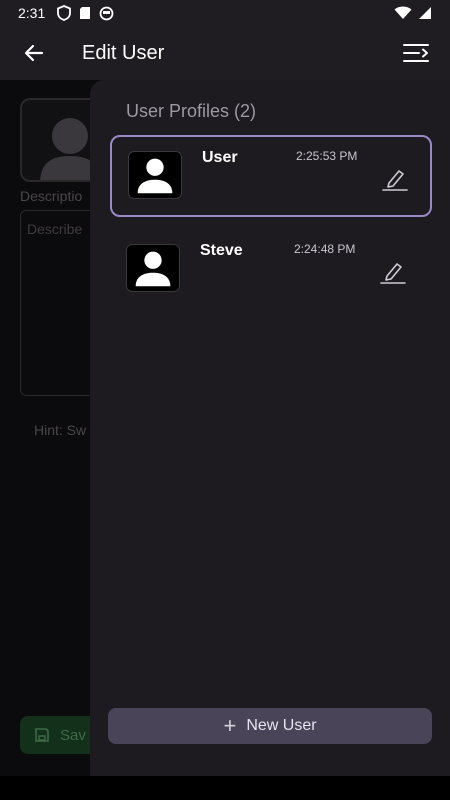 The image size is (450, 800). Describe the element at coordinates (225, 788) in the screenshot. I see `system-nav-bar` at that location.